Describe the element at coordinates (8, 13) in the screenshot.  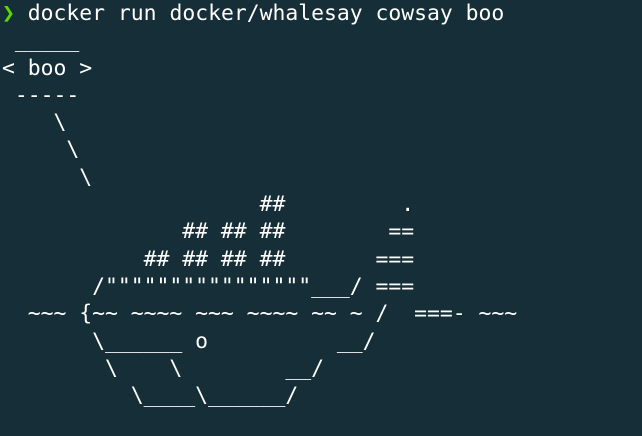
I see `prompt-chevron-icon: ❯` at that location.